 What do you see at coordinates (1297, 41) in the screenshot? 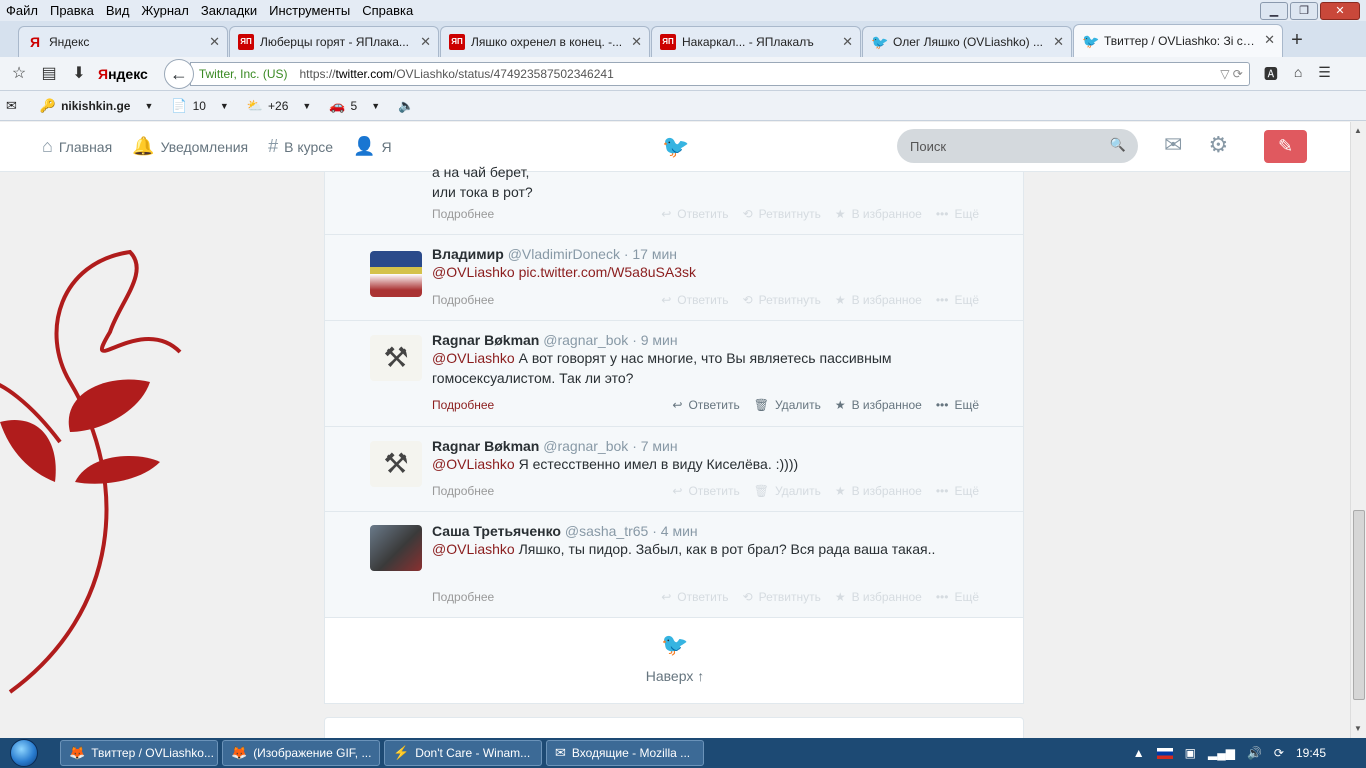
I see `new-tab-button: +` at bounding box center [1297, 41].